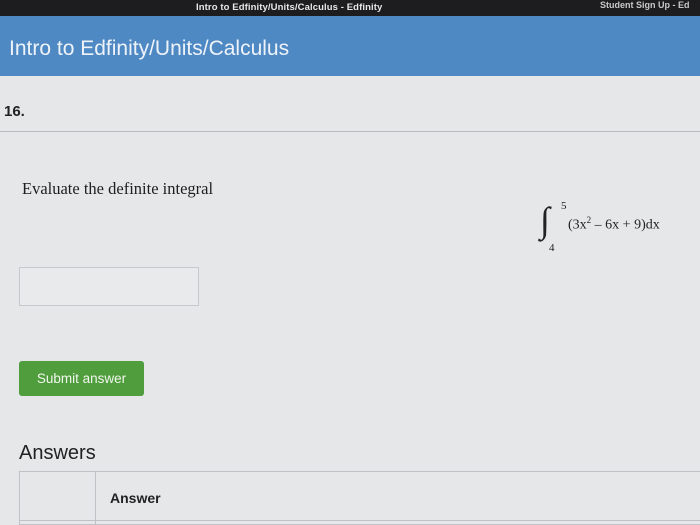 Image resolution: width=700 pixels, height=525 pixels. I want to click on answers-table: Answer, so click(359, 498).